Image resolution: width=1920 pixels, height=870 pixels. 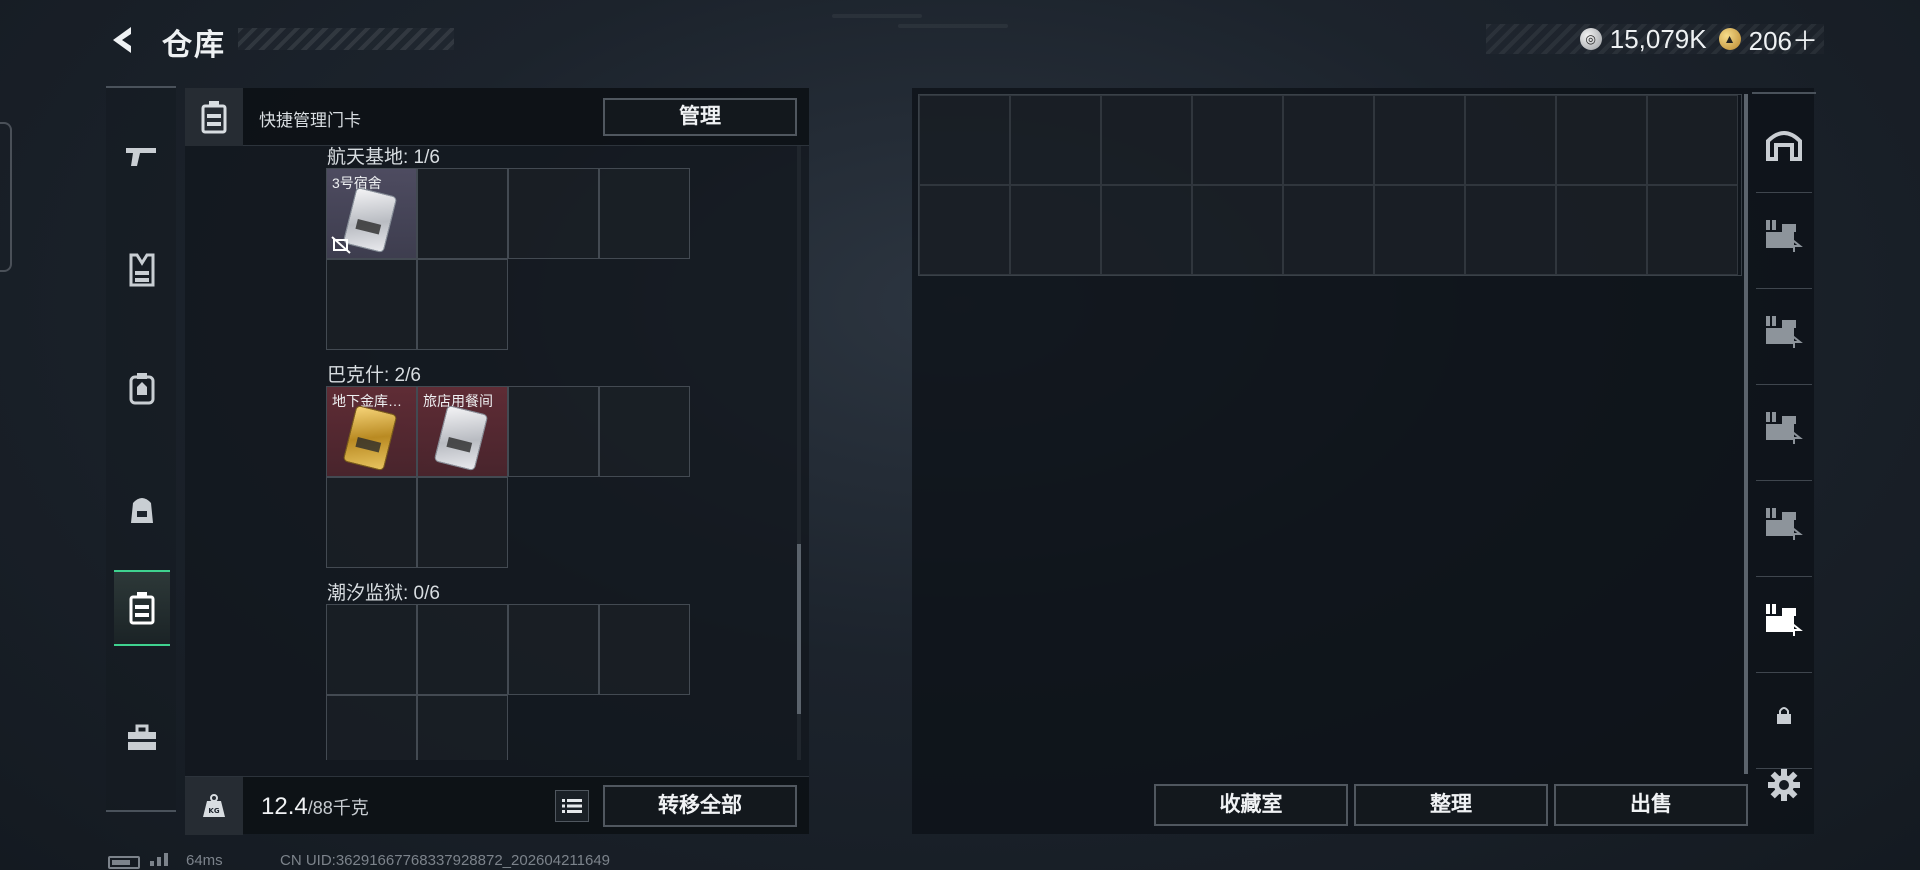 I want to click on list-view-button, so click(x=572, y=806).